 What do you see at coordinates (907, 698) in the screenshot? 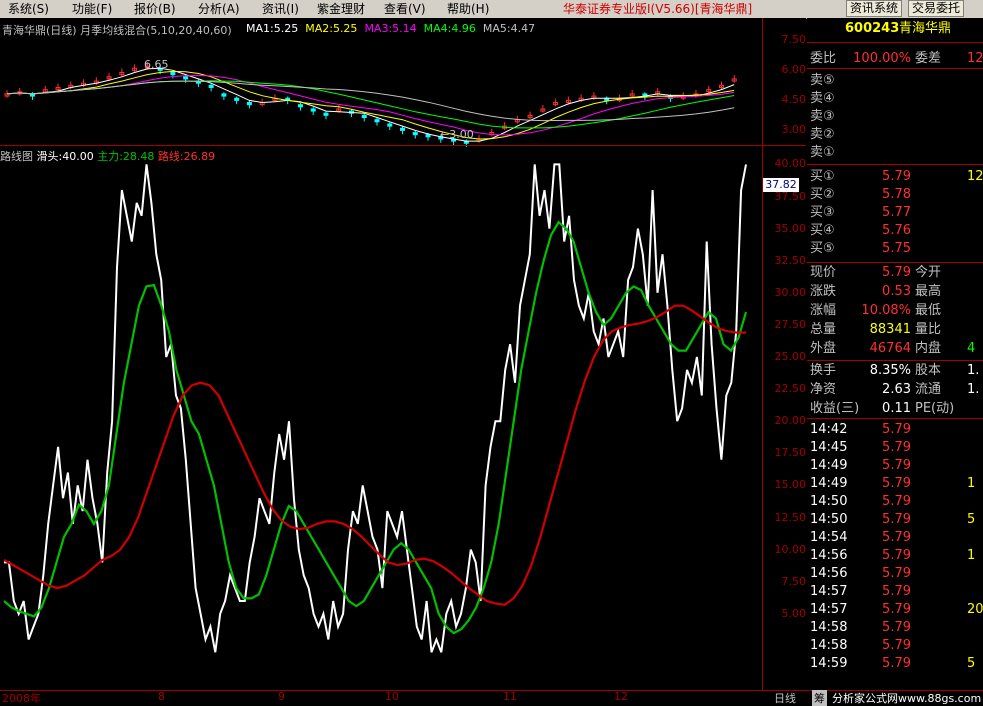
I see `watermark: 分析家公式网www.88gs.com` at bounding box center [907, 698].